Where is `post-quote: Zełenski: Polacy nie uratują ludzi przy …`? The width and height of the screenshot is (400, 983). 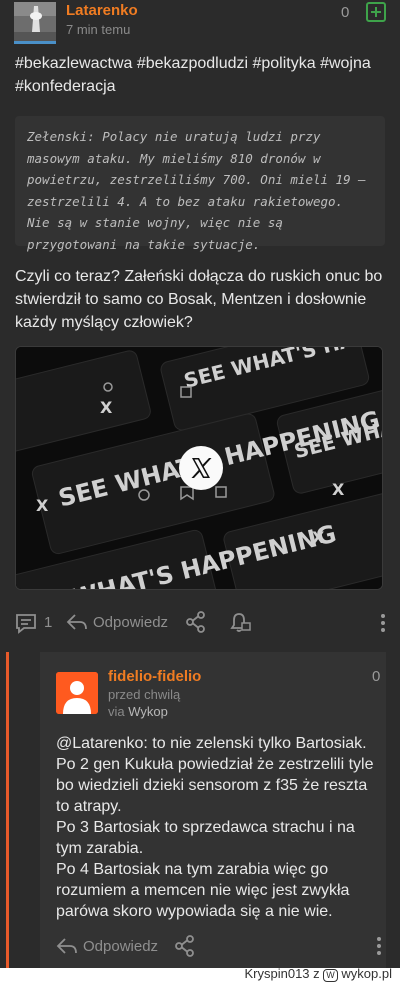 post-quote: Zełenski: Polacy nie uratują ludzi przy … is located at coordinates (200, 184).